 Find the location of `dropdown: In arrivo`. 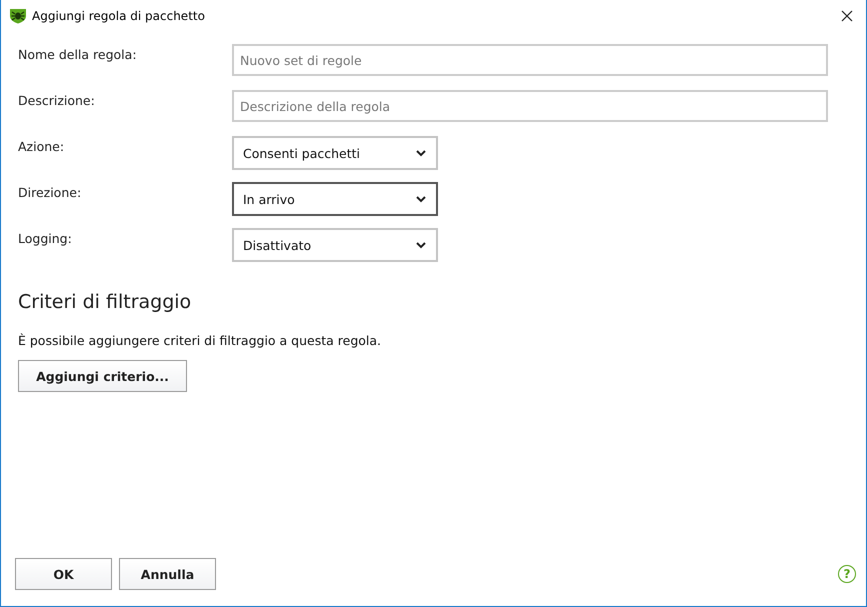

dropdown: In arrivo is located at coordinates (335, 199).